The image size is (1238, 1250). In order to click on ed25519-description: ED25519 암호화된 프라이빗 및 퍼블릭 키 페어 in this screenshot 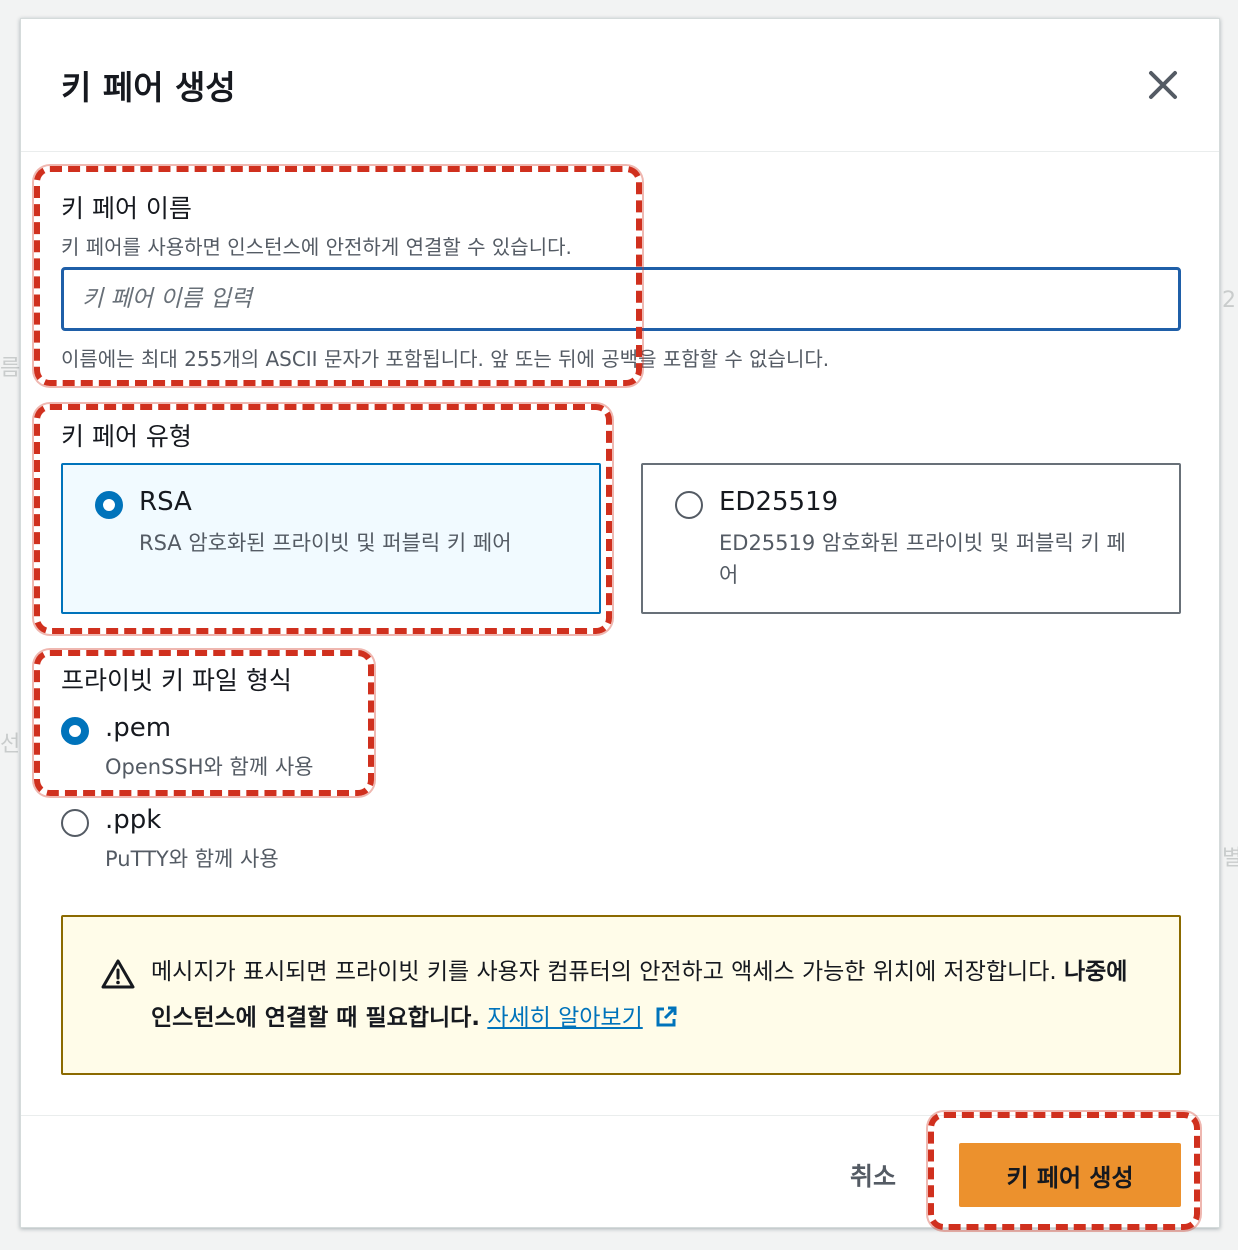, I will do `click(922, 559)`.